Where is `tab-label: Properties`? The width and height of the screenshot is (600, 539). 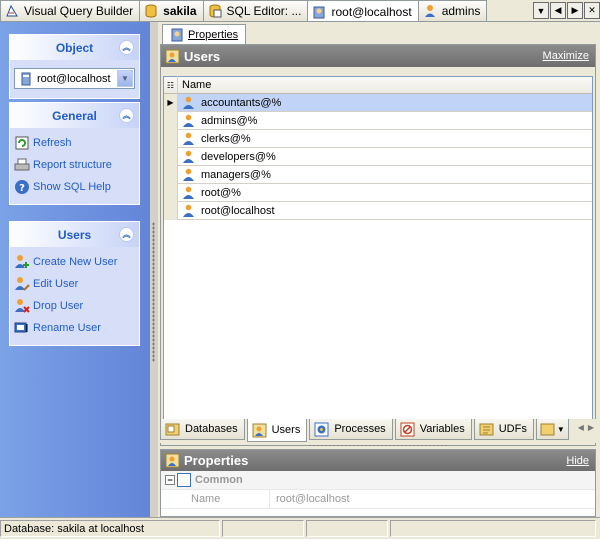
tab-label: Properties is located at coordinates (213, 34).